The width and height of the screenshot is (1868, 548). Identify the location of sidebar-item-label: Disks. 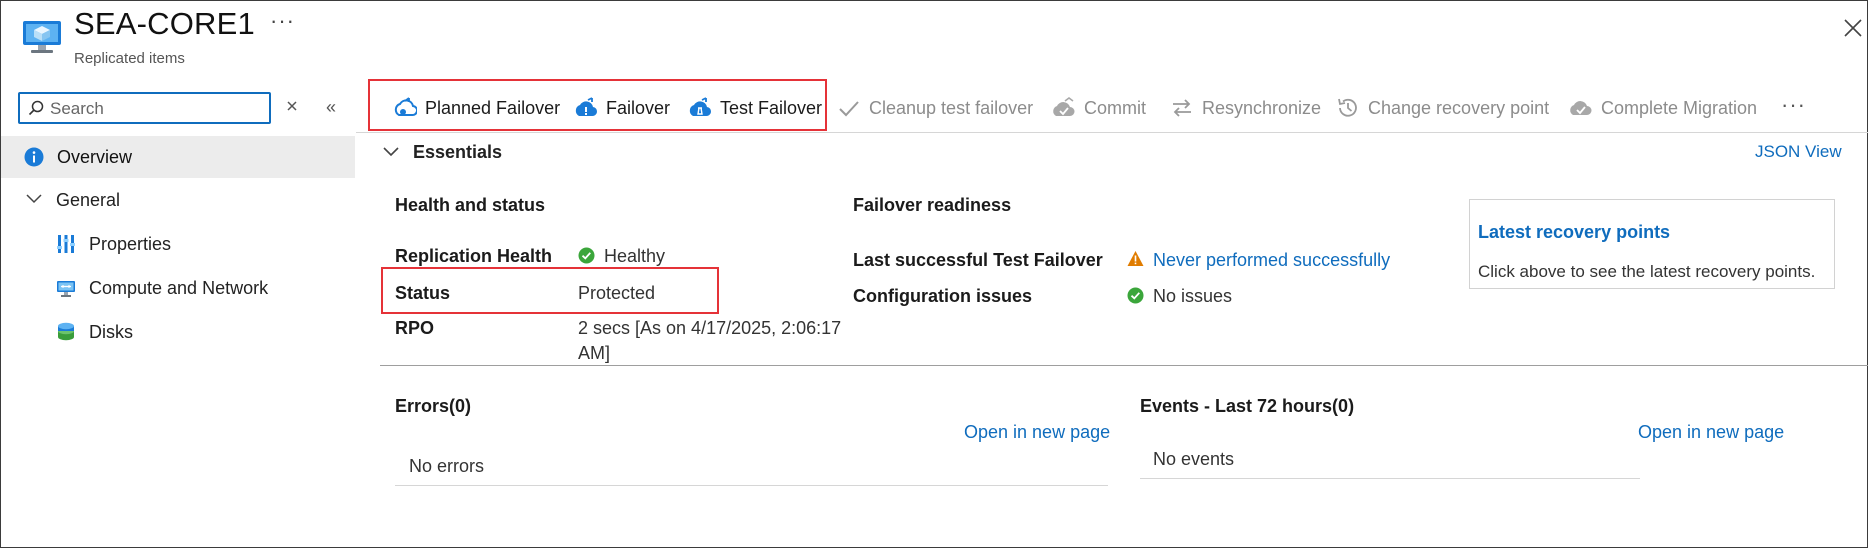
(111, 332).